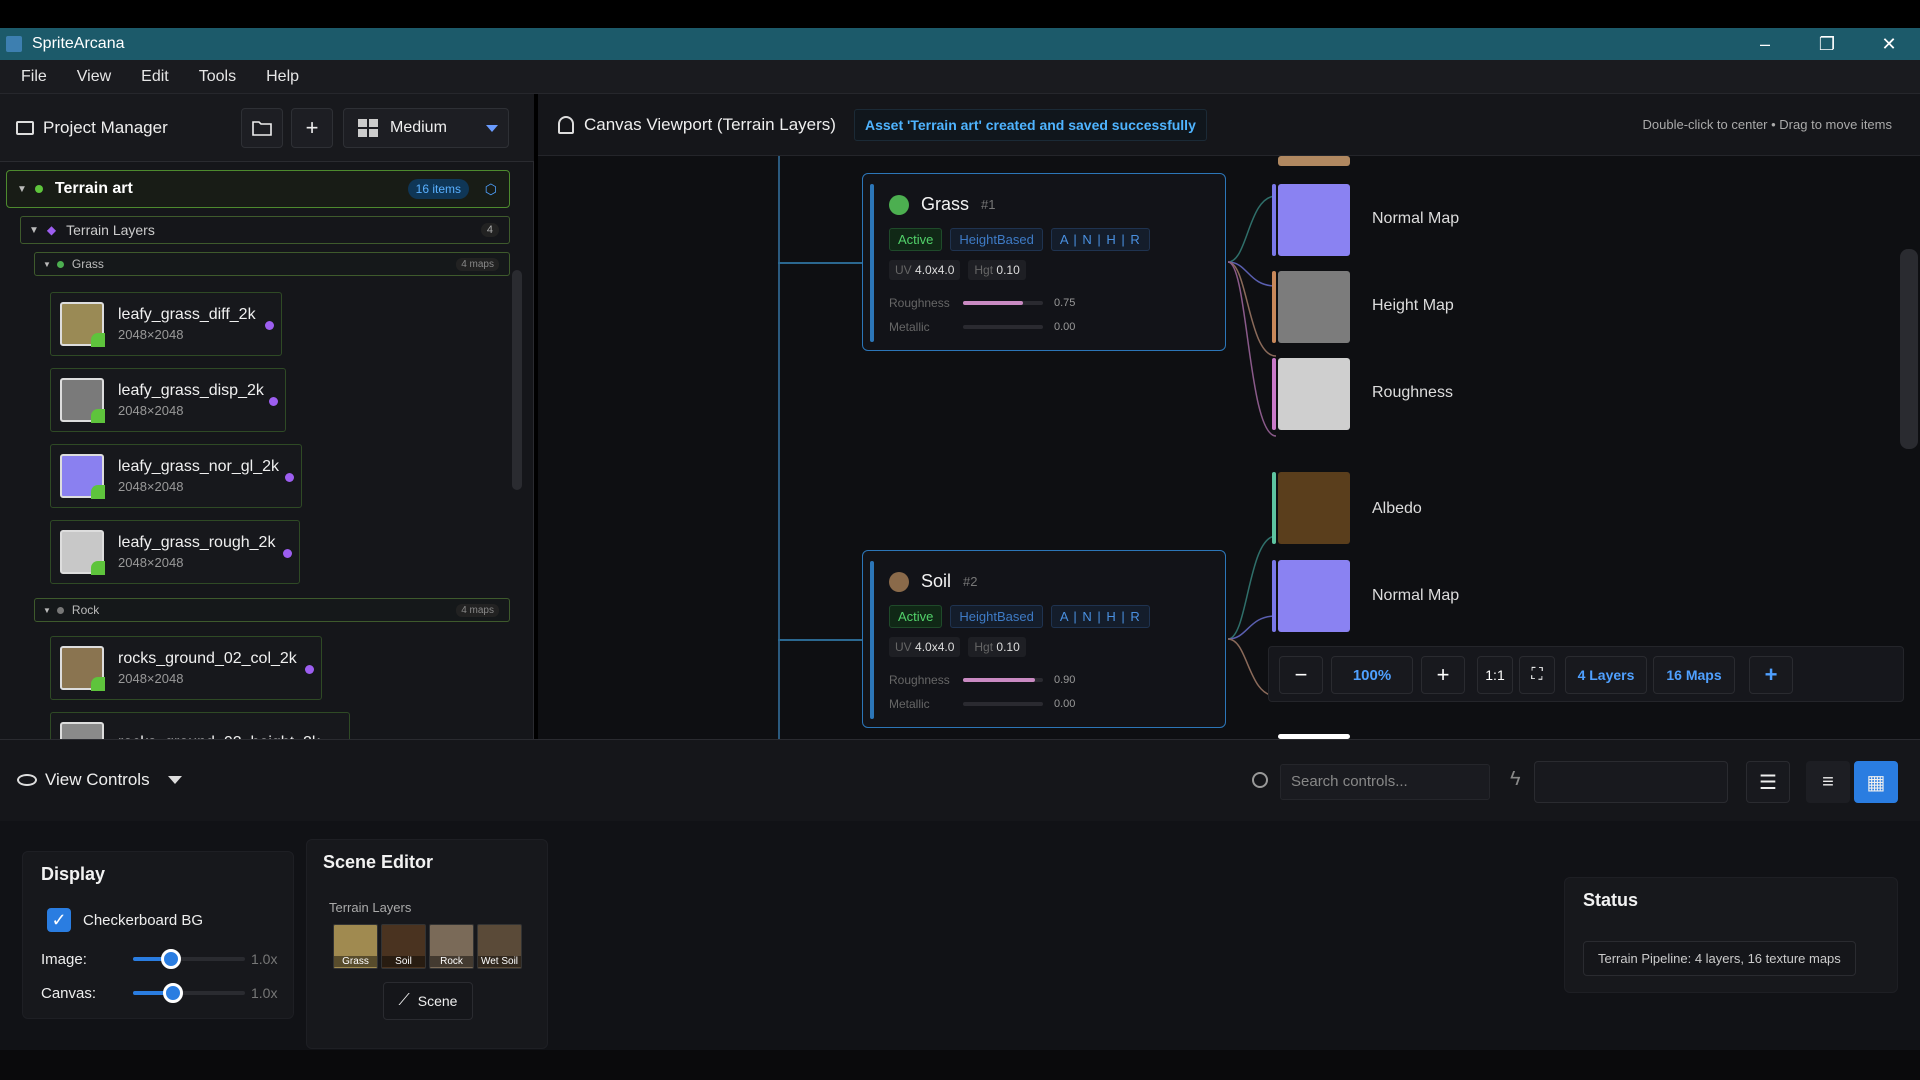  What do you see at coordinates (403, 946) in the screenshot?
I see `terrain-layer-thumb: Soil` at bounding box center [403, 946].